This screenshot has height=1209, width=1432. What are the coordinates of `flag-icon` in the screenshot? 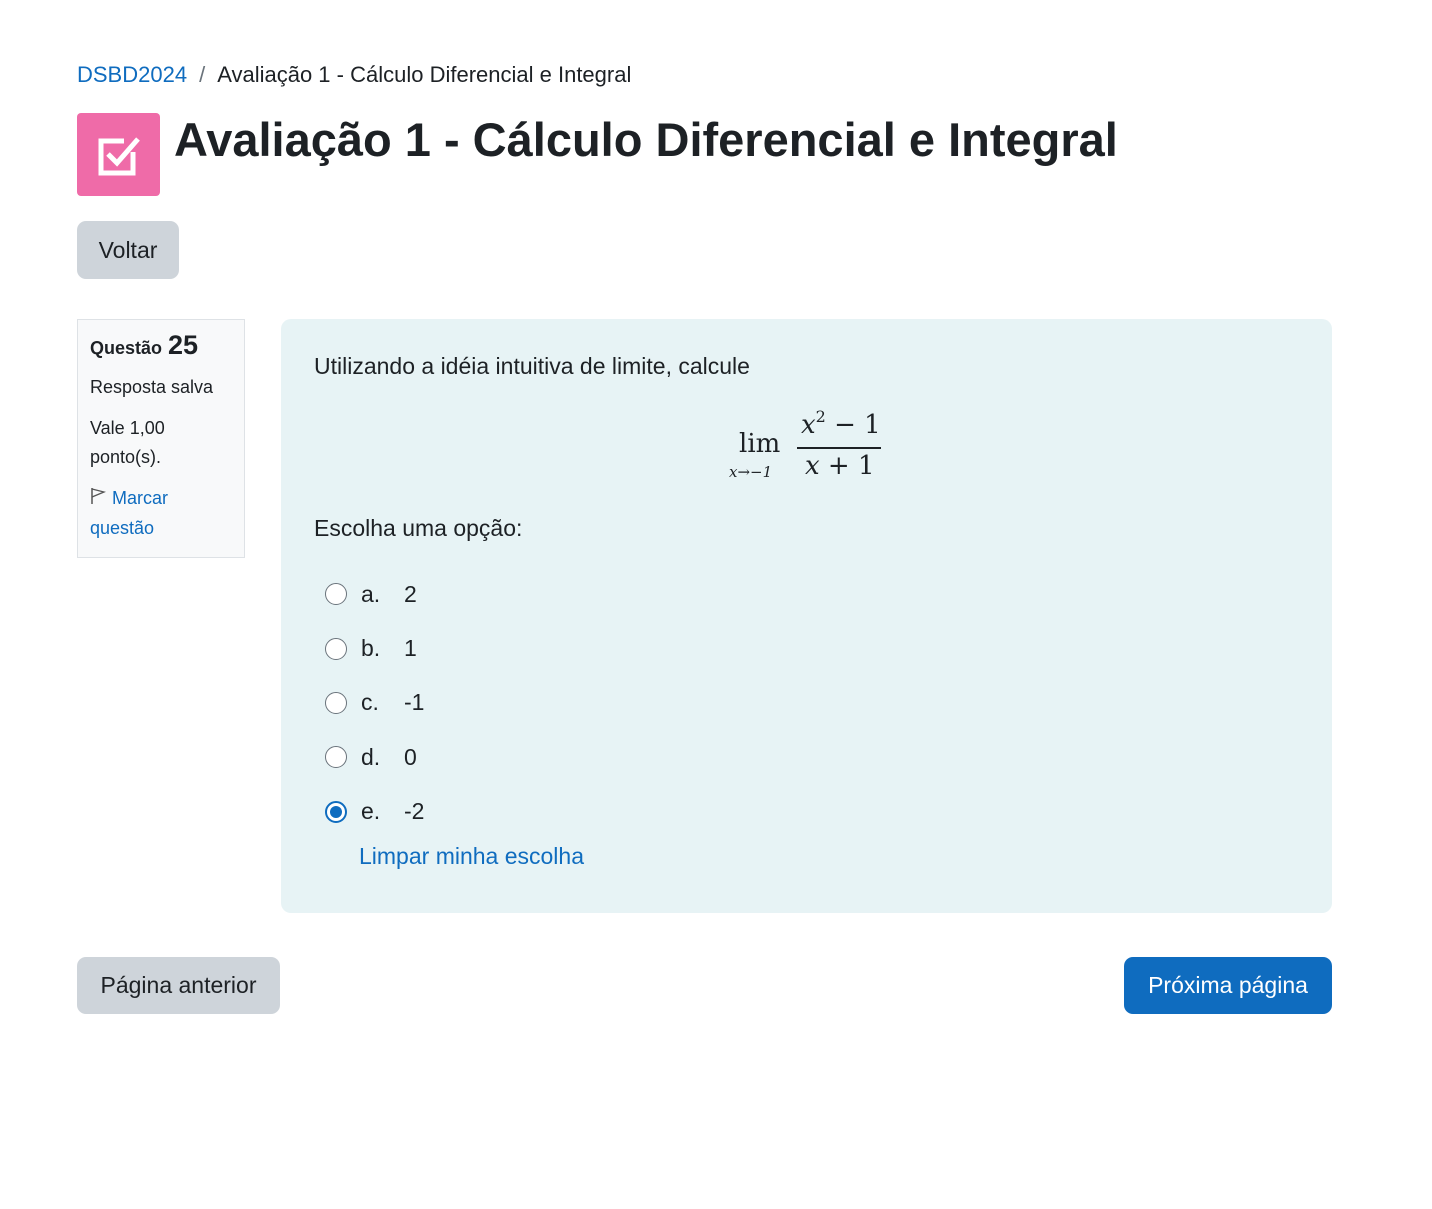 It's located at (98, 499).